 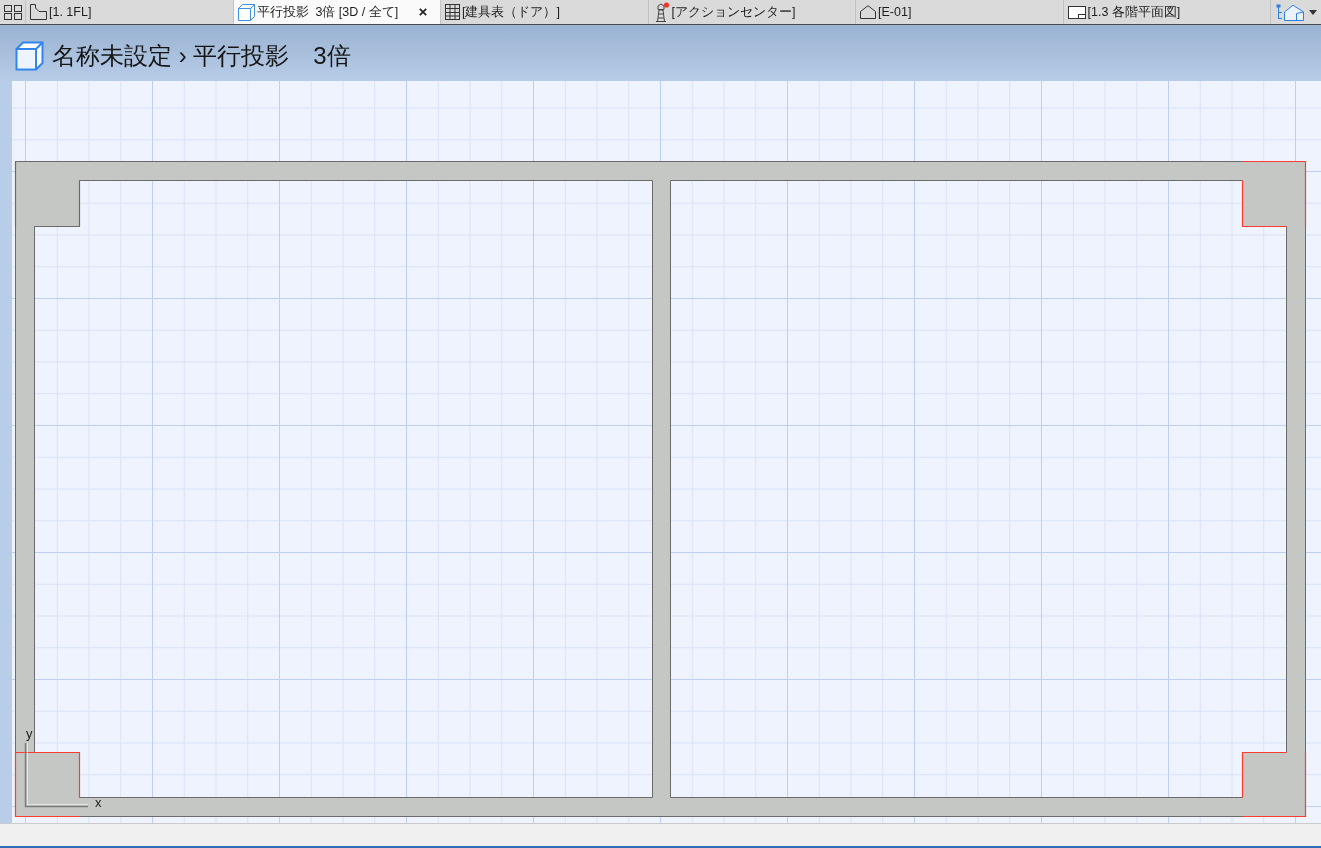 What do you see at coordinates (1290, 12) in the screenshot?
I see `house-hierarchy-icon` at bounding box center [1290, 12].